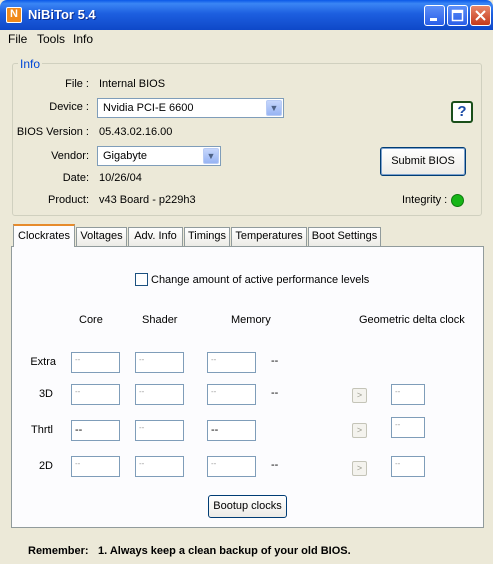 The image size is (493, 564). Describe the element at coordinates (408, 466) in the screenshot. I see `2d-delta-input: --` at that location.